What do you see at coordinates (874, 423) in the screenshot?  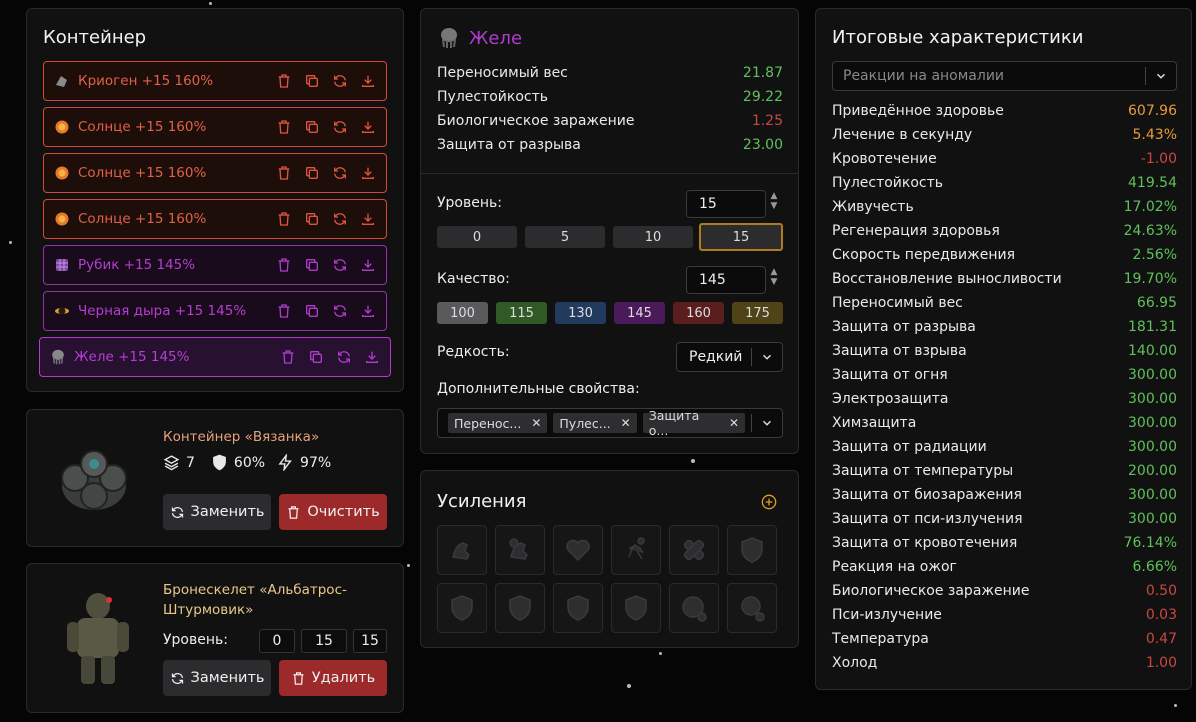 I see `result-label: Химзащита` at bounding box center [874, 423].